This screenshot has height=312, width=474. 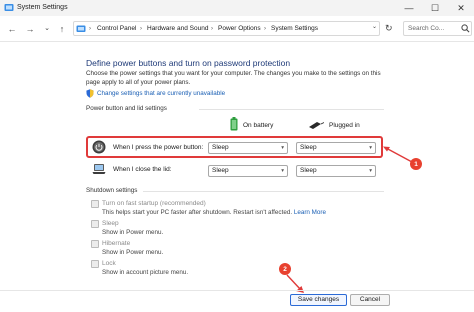 I want to click on close-lid-battery-select: Sleep ▾, so click(x=248, y=171).